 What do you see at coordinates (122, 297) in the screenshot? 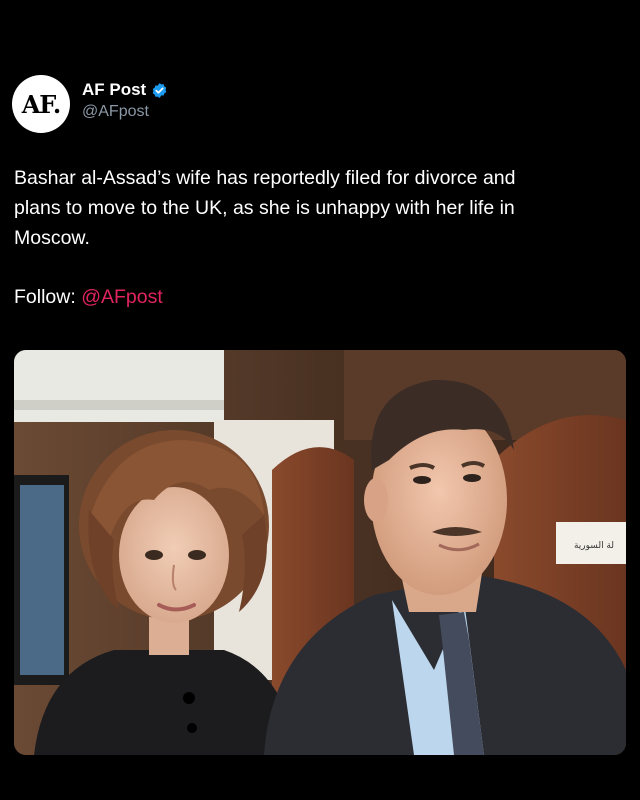
I see `follow-mention-link: @AFpost` at bounding box center [122, 297].